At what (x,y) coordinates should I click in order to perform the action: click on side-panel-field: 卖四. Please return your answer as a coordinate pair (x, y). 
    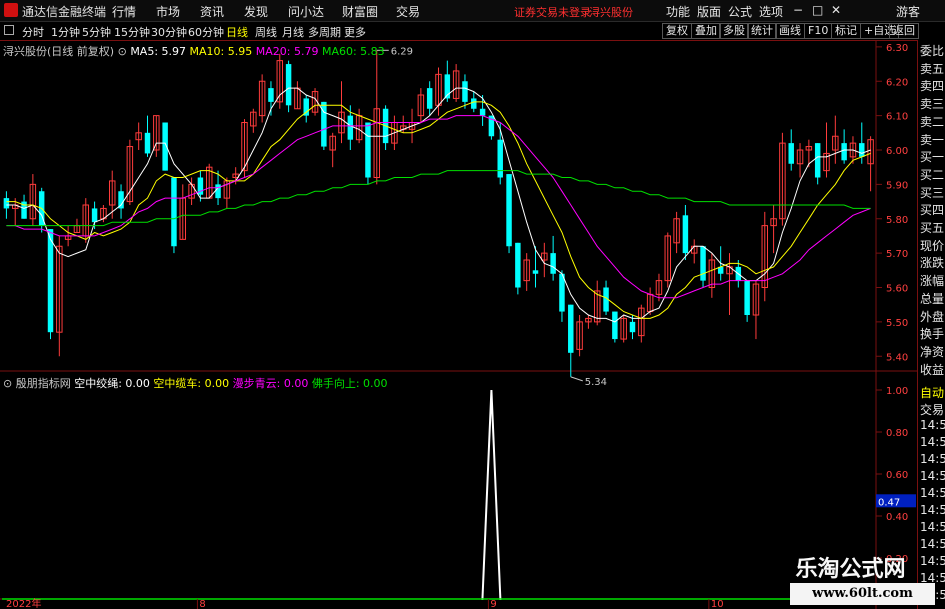
    Looking at the image, I should click on (932, 86).